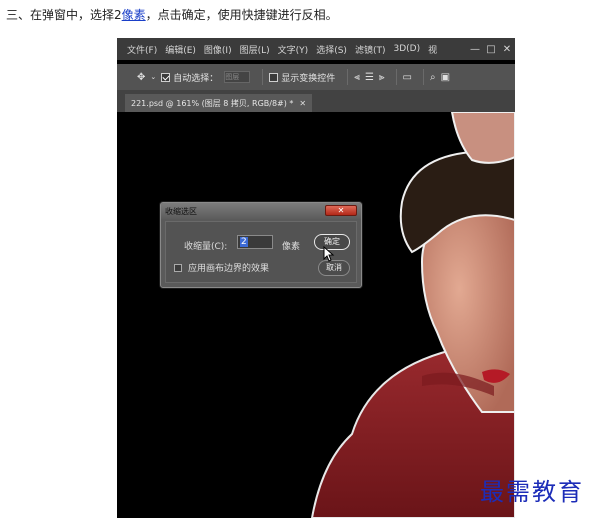 This screenshot has height=518, width=604. What do you see at coordinates (244, 242) in the screenshot?
I see `contract-amount-value: 2` at bounding box center [244, 242].